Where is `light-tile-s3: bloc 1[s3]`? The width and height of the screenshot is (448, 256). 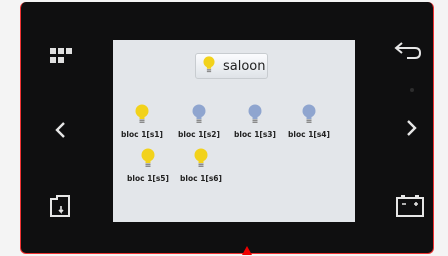
light-tile-s3: bloc 1[s3] is located at coordinates (255, 123).